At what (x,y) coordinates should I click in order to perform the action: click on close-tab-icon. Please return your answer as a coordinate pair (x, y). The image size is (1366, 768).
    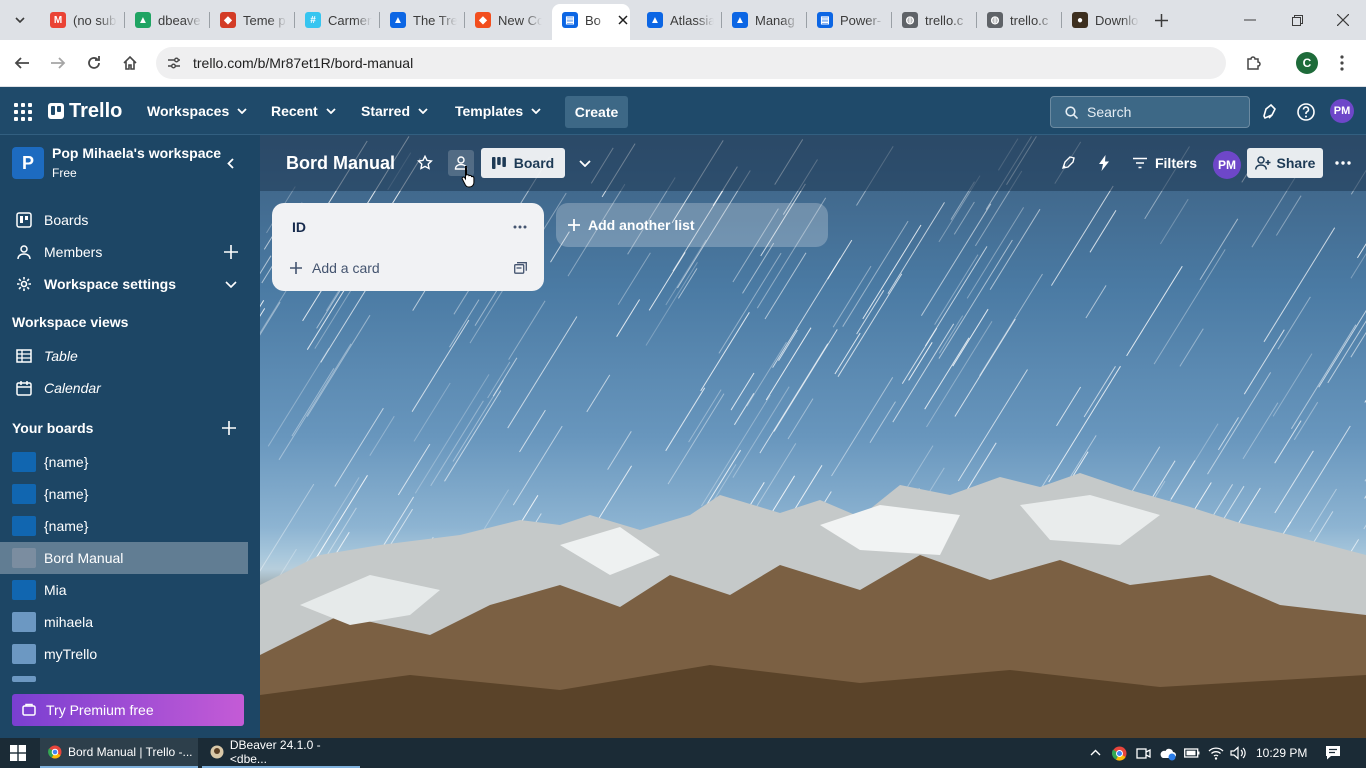
    Looking at the image, I should click on (623, 20).